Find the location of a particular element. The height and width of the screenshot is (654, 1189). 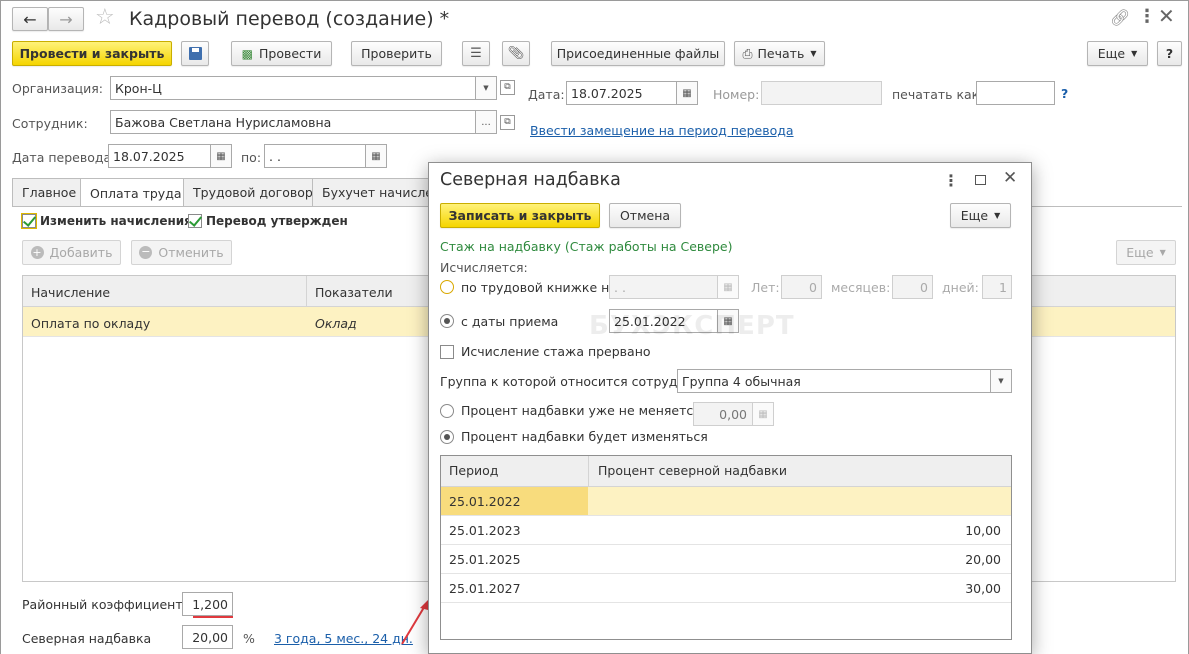

save-and-close-button: Записать и закрыть is located at coordinates (520, 215).